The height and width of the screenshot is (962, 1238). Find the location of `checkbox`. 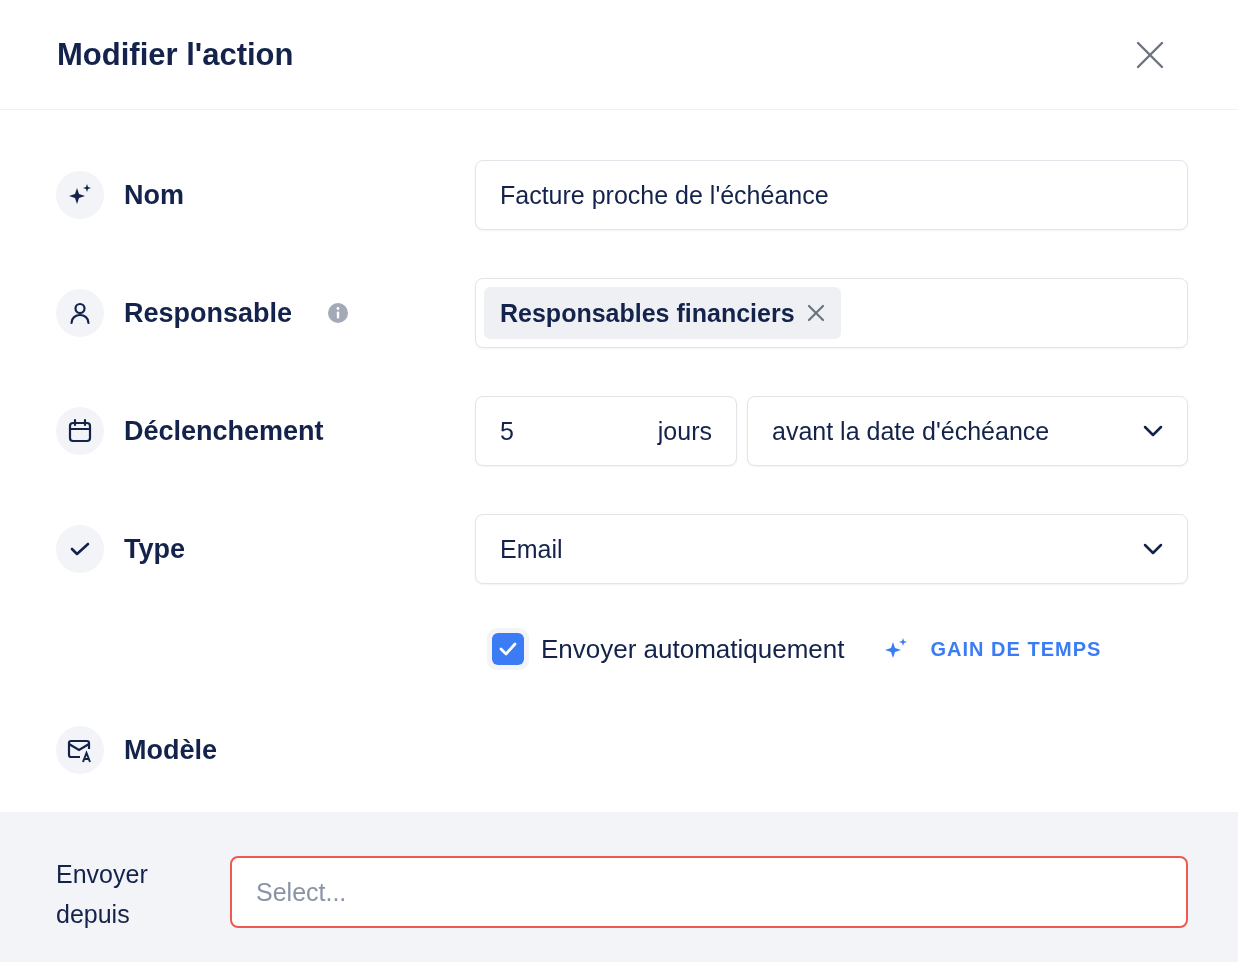

checkbox is located at coordinates (508, 649).